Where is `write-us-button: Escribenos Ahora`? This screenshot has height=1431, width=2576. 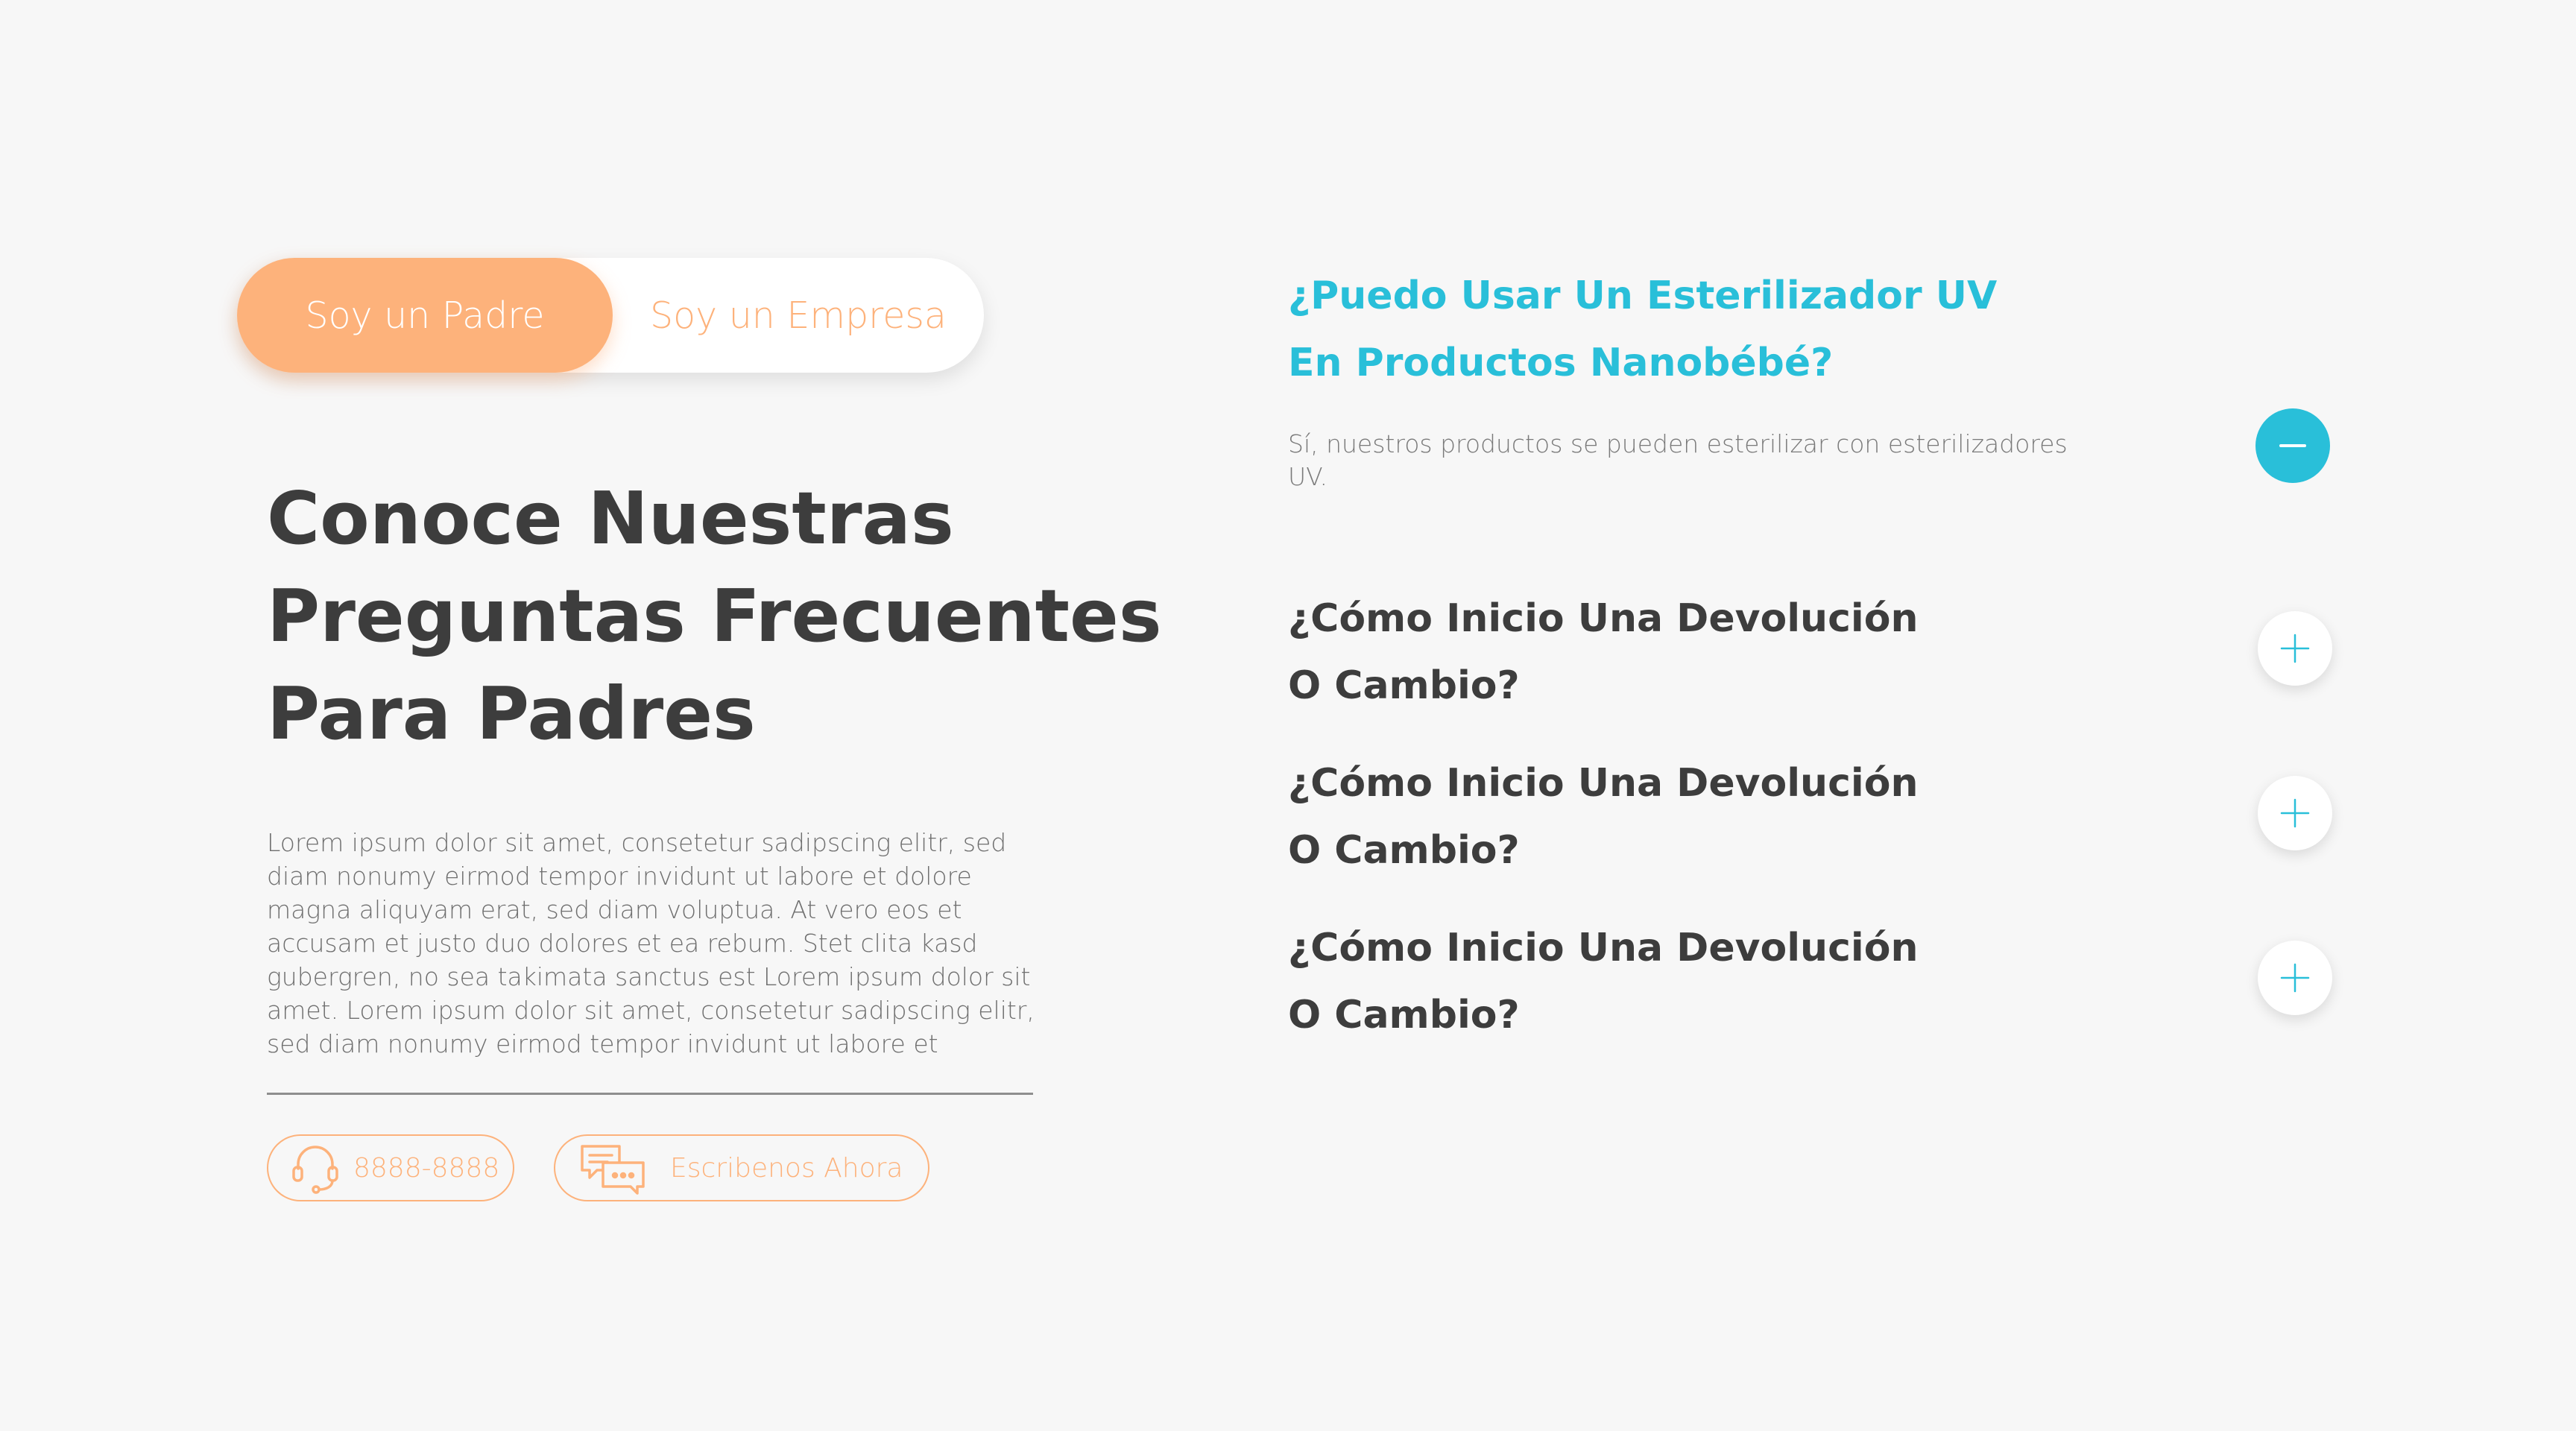 write-us-button: Escribenos Ahora is located at coordinates (741, 1167).